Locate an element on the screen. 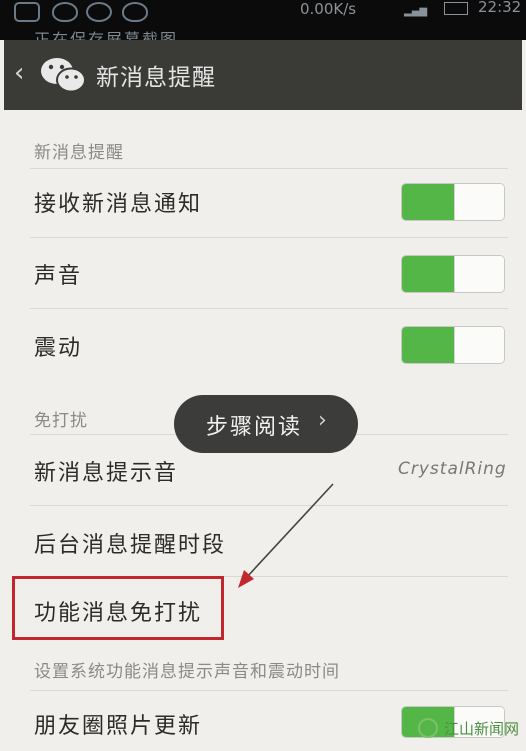 This screenshot has width=526, height=751. app-header: ‹ 新消息提醒 is located at coordinates (263, 75).